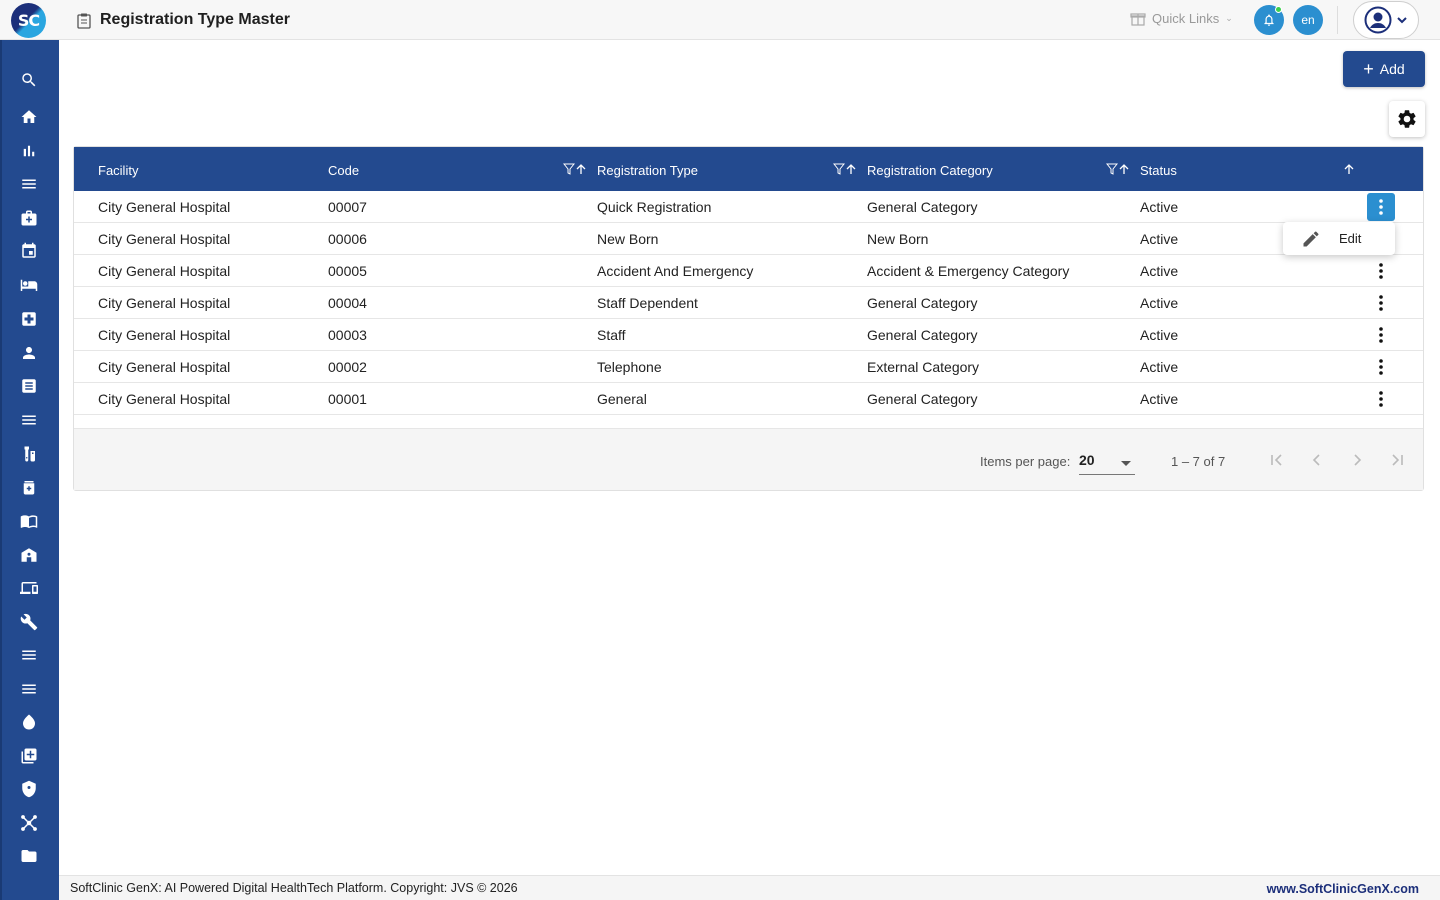 This screenshot has height=900, width=1440. Describe the element at coordinates (29, 420) in the screenshot. I see `sidebar-item-list` at that location.